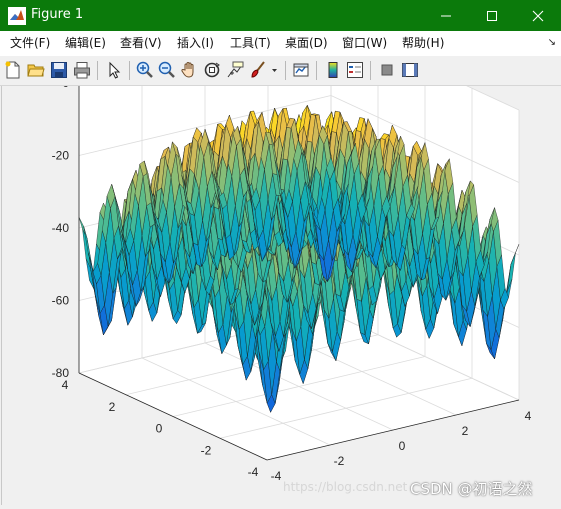 This screenshot has height=509, width=561. I want to click on close-button, so click(538, 15).